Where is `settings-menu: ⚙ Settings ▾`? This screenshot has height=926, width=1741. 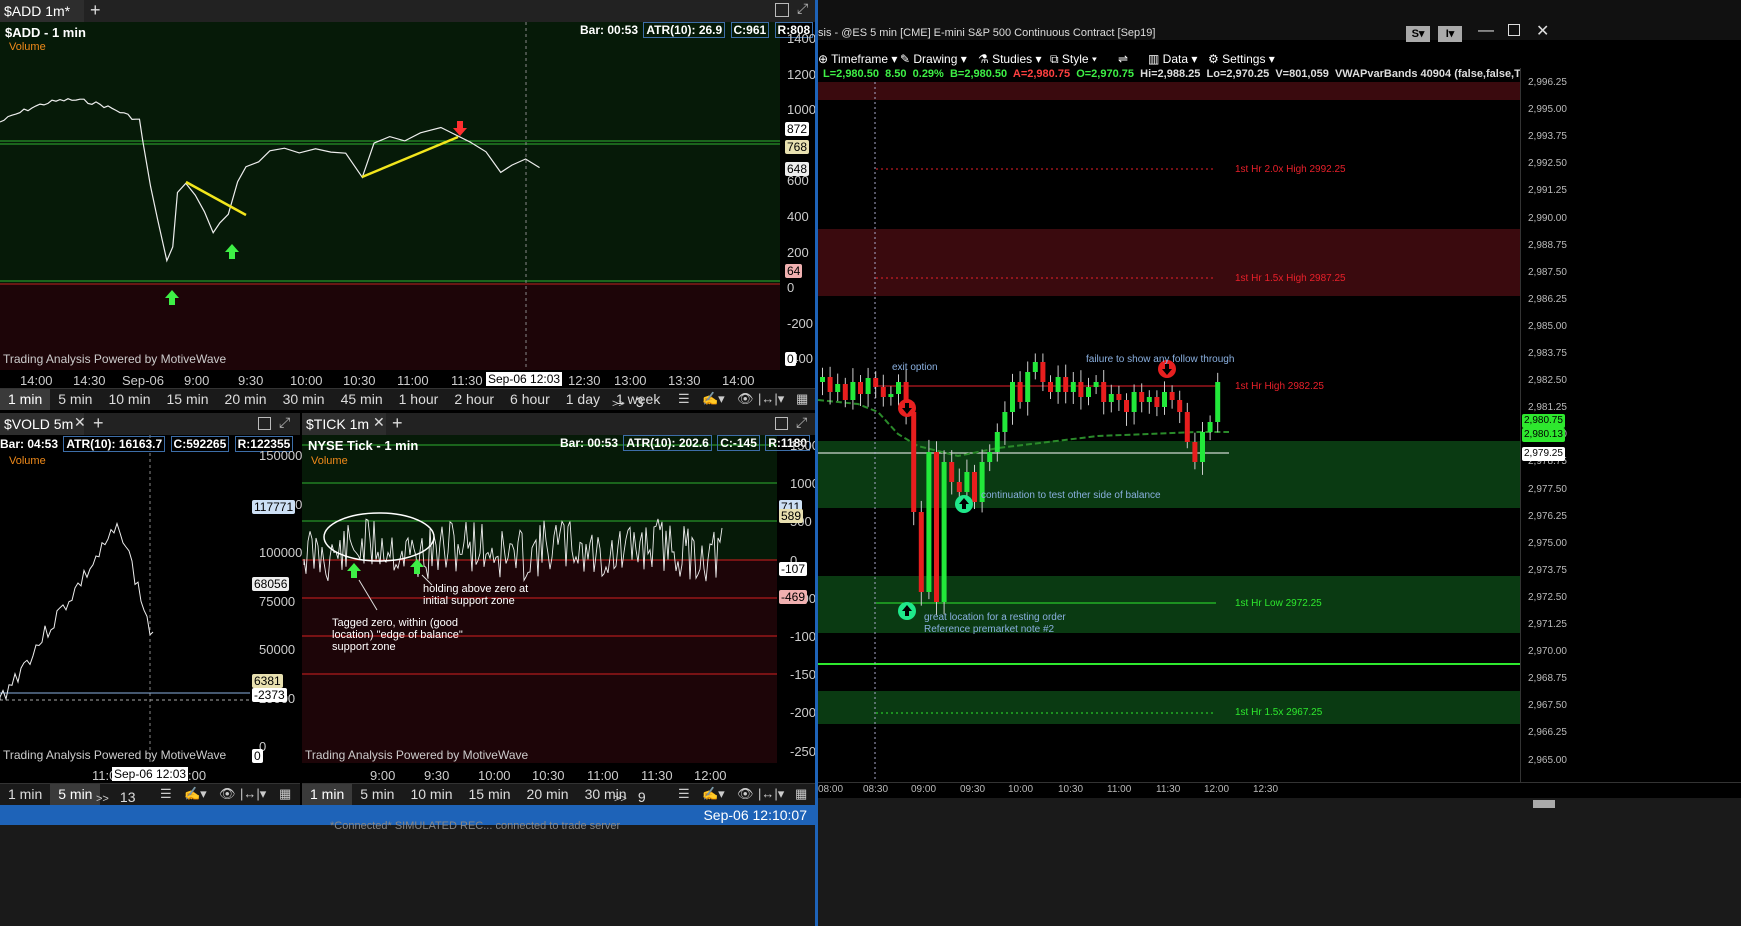 settings-menu: ⚙ Settings ▾ is located at coordinates (1241, 59).